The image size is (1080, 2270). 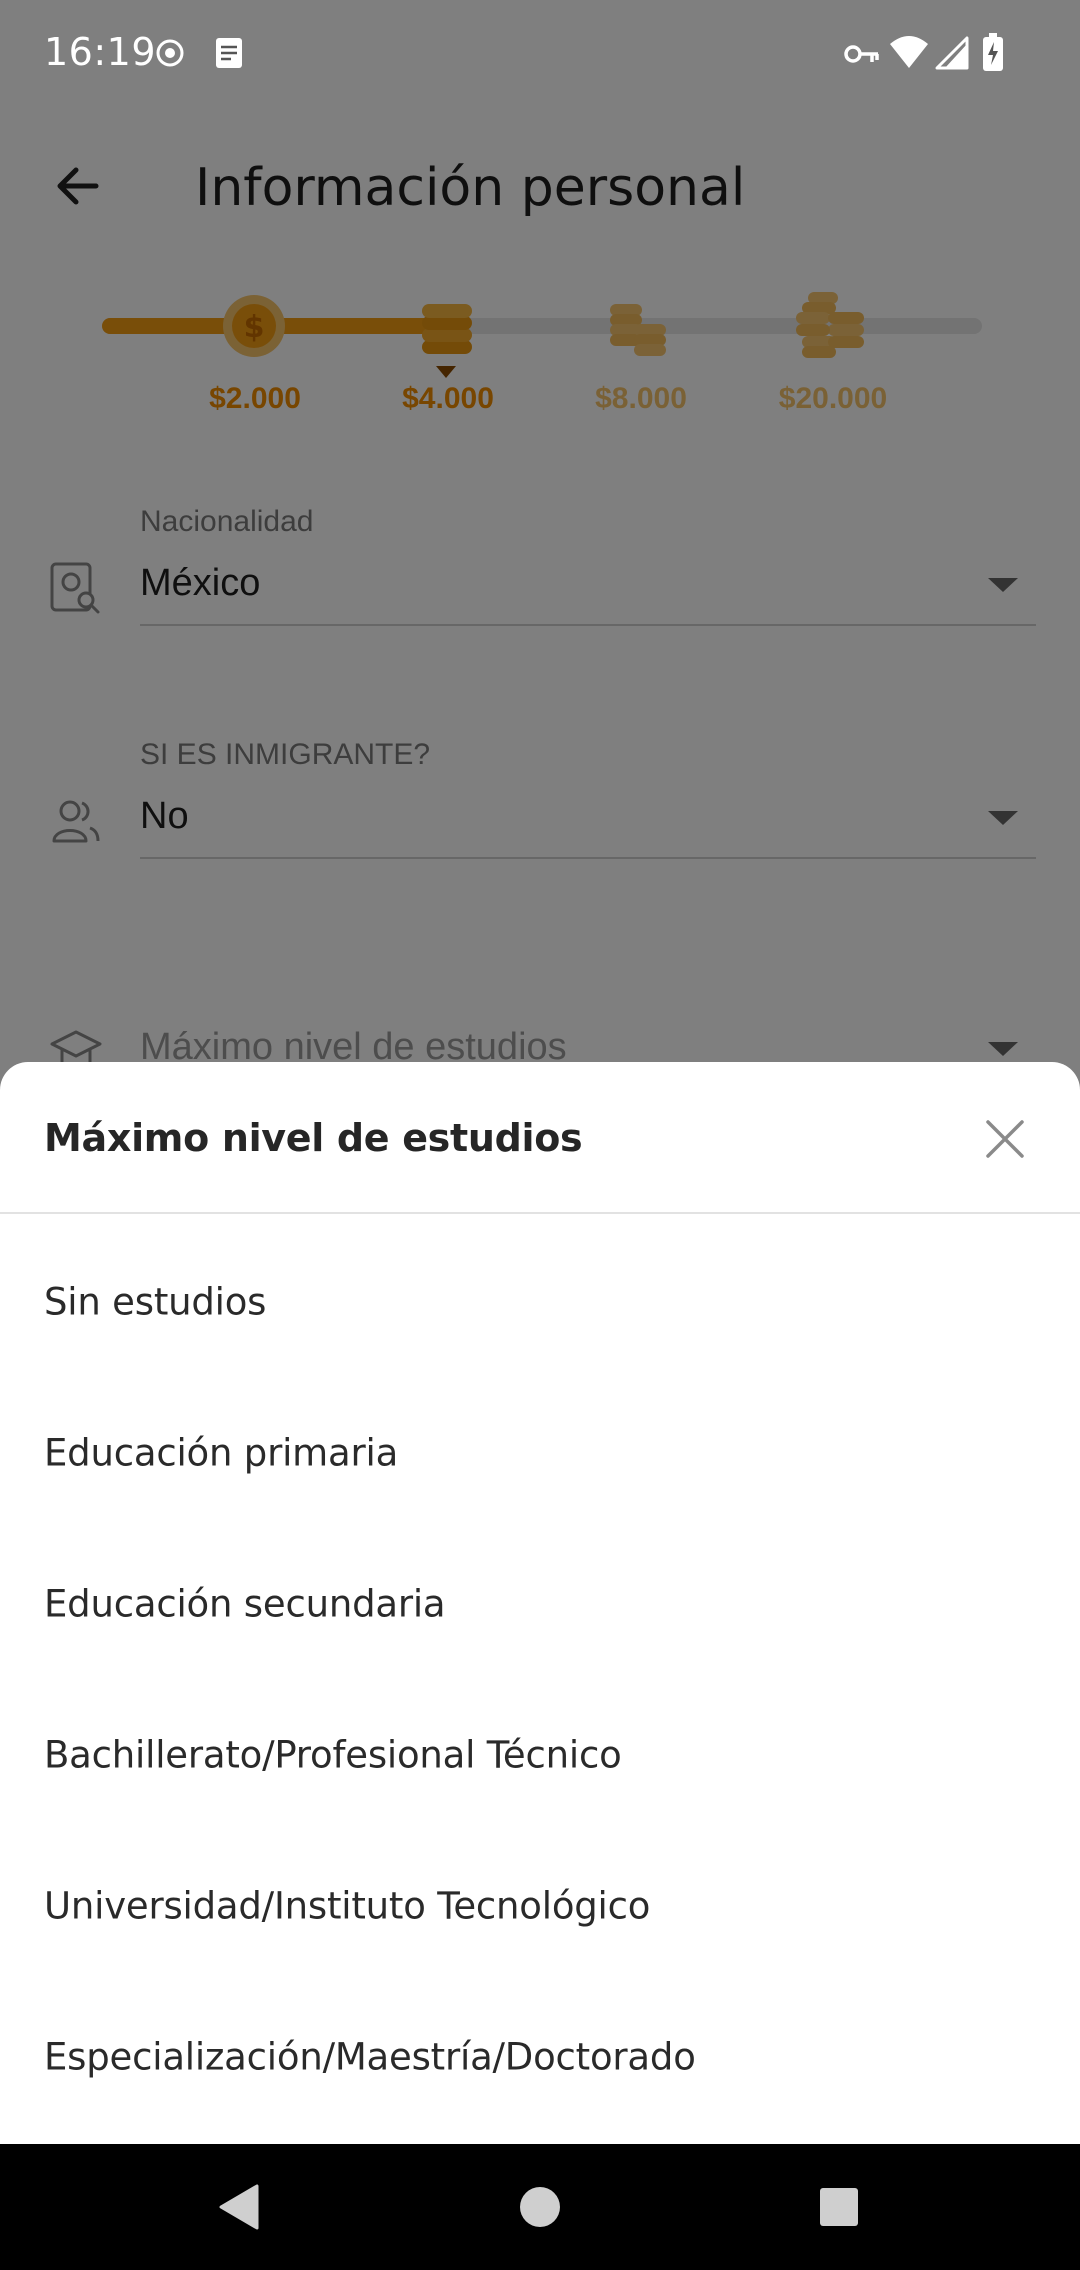 What do you see at coordinates (1005, 1139) in the screenshot?
I see `close-icon` at bounding box center [1005, 1139].